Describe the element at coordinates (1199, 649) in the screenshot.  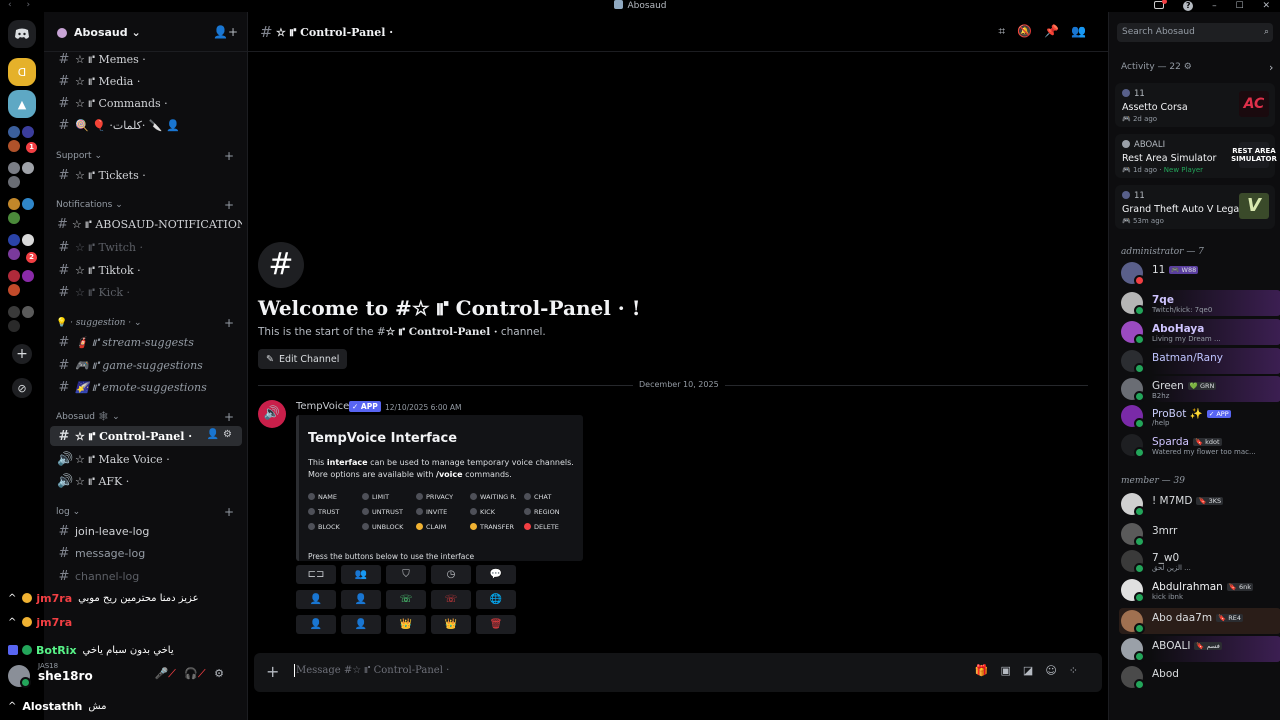
I see `member-item: ABOALI 🔖 فسم` at that location.